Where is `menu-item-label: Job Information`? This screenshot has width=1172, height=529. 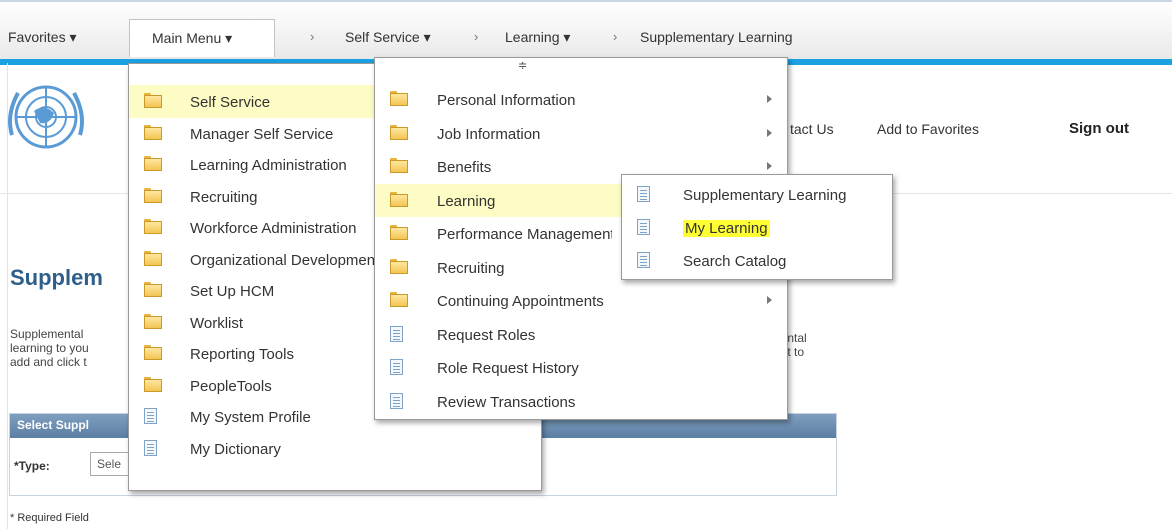 menu-item-label: Job Information is located at coordinates (489, 134).